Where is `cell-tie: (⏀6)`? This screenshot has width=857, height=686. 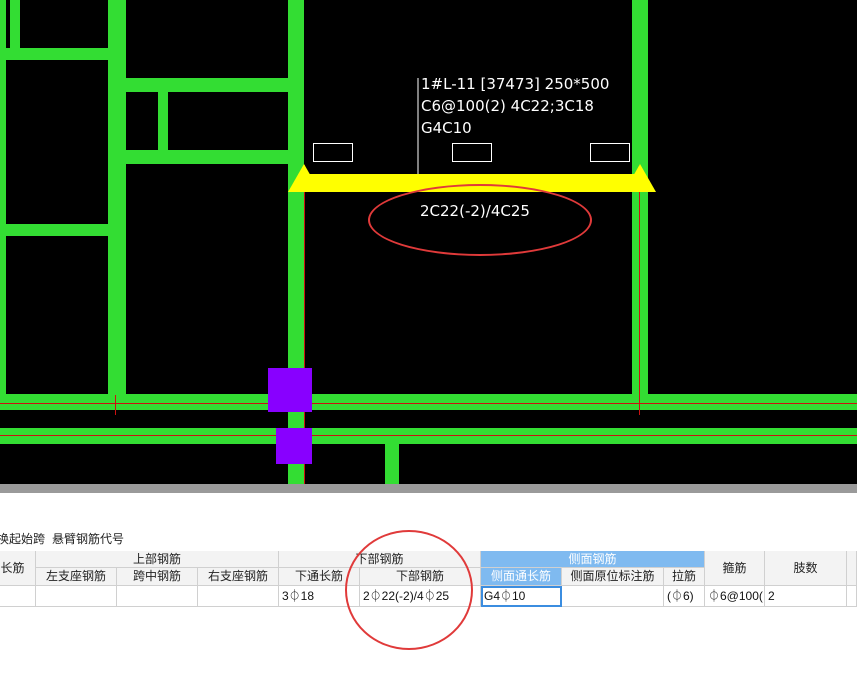 cell-tie: (⏀6) is located at coordinates (684, 596).